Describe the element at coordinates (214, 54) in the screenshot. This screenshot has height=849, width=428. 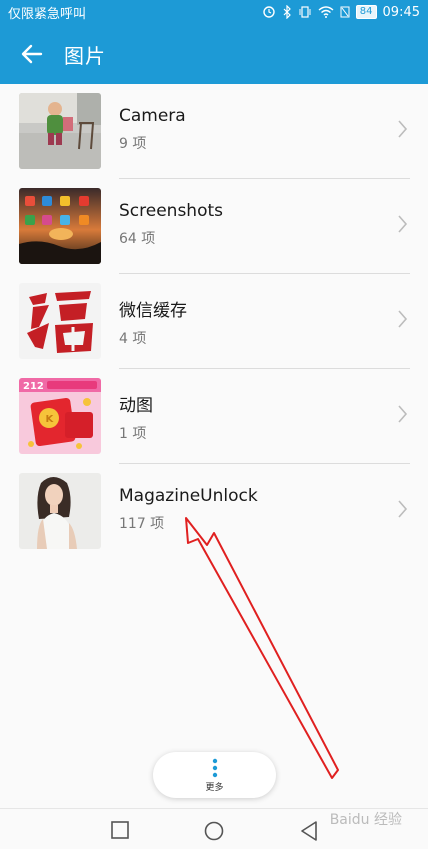
I see `app-bar: 图片` at that location.